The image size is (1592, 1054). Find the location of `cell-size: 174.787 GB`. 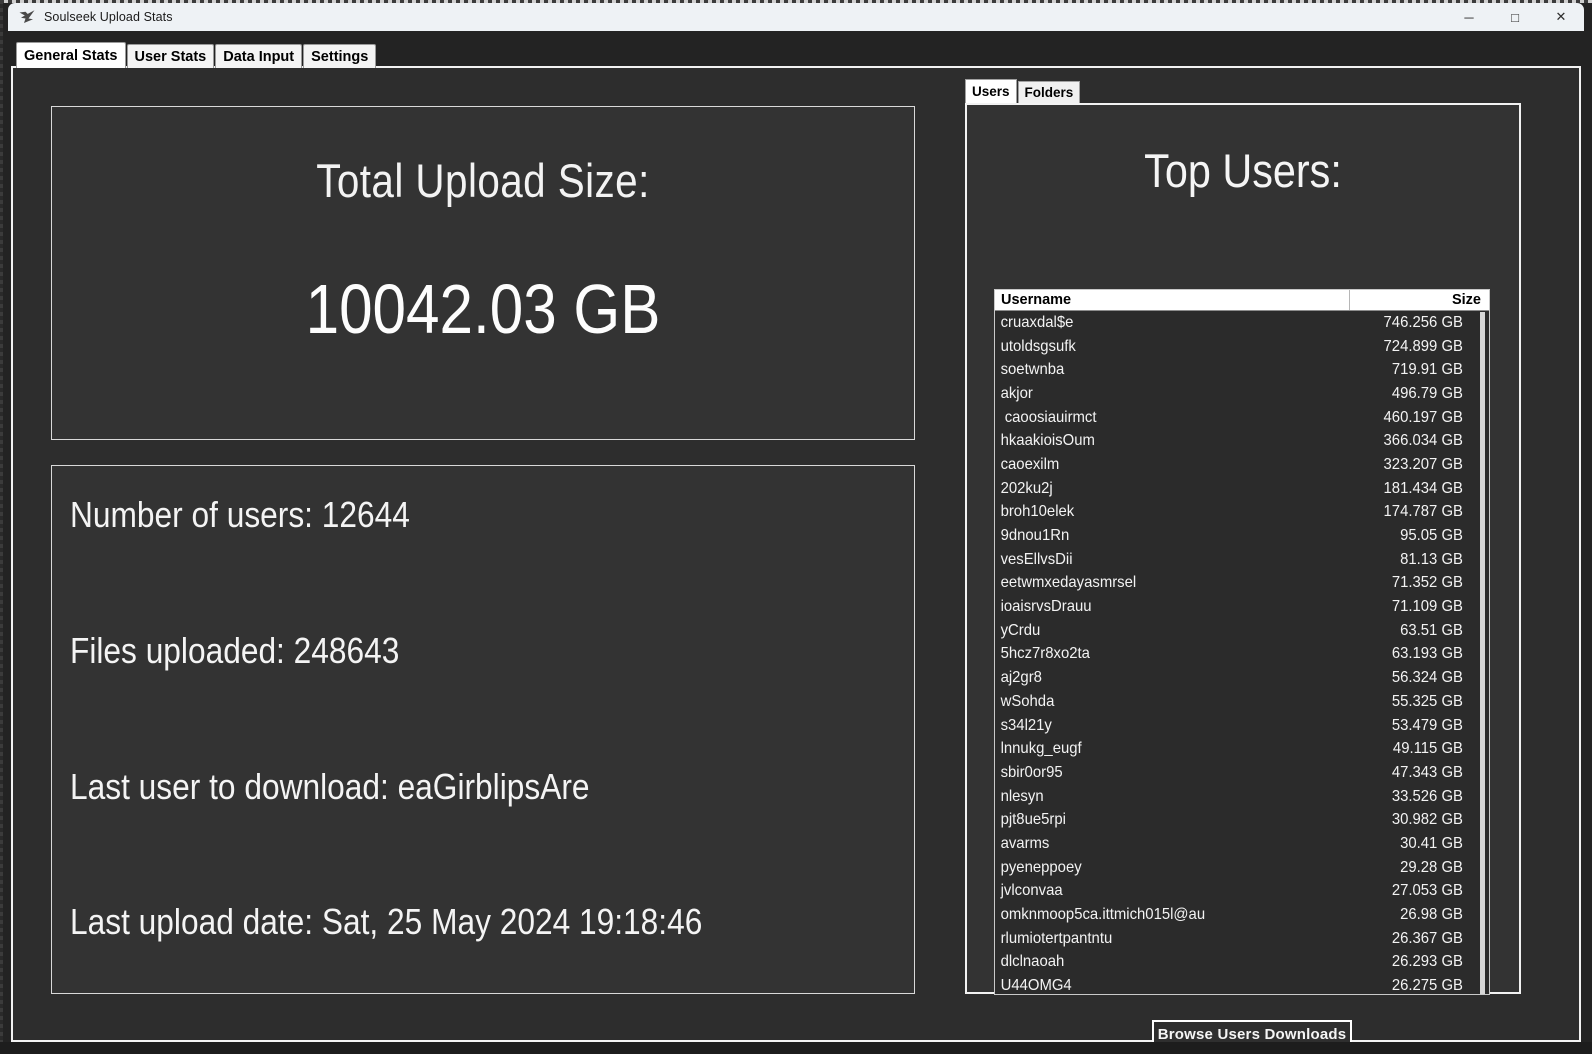

cell-size: 174.787 GB is located at coordinates (1423, 512).